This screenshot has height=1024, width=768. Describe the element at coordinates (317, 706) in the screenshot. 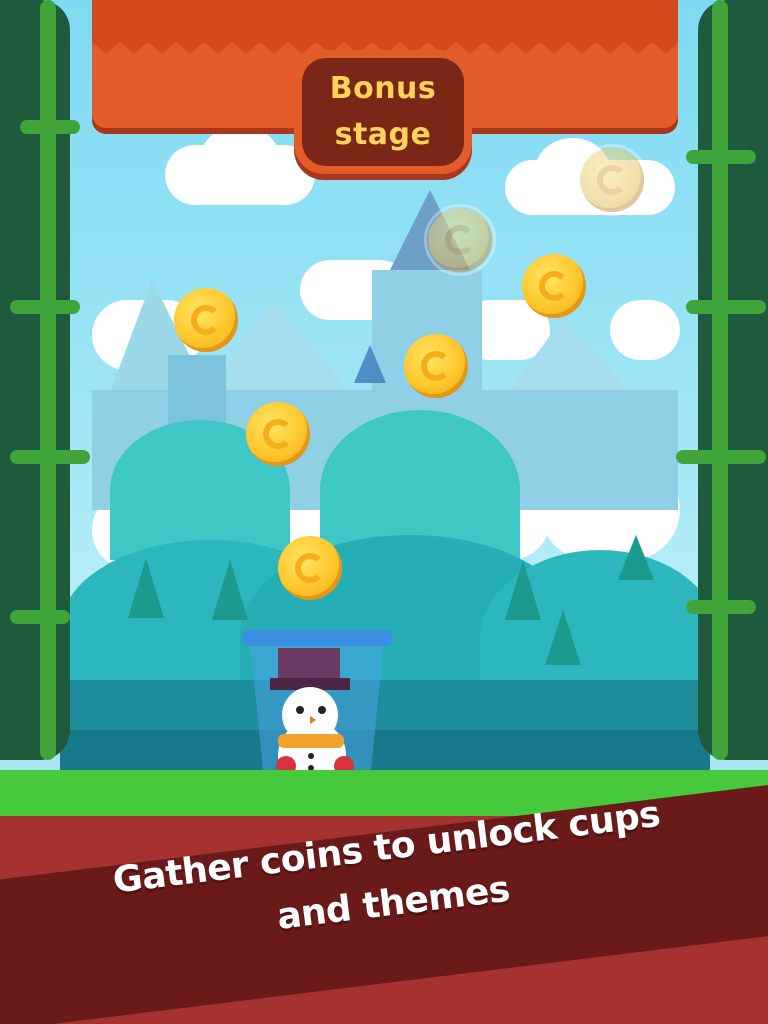

I see `snowman-cup-icon` at that location.